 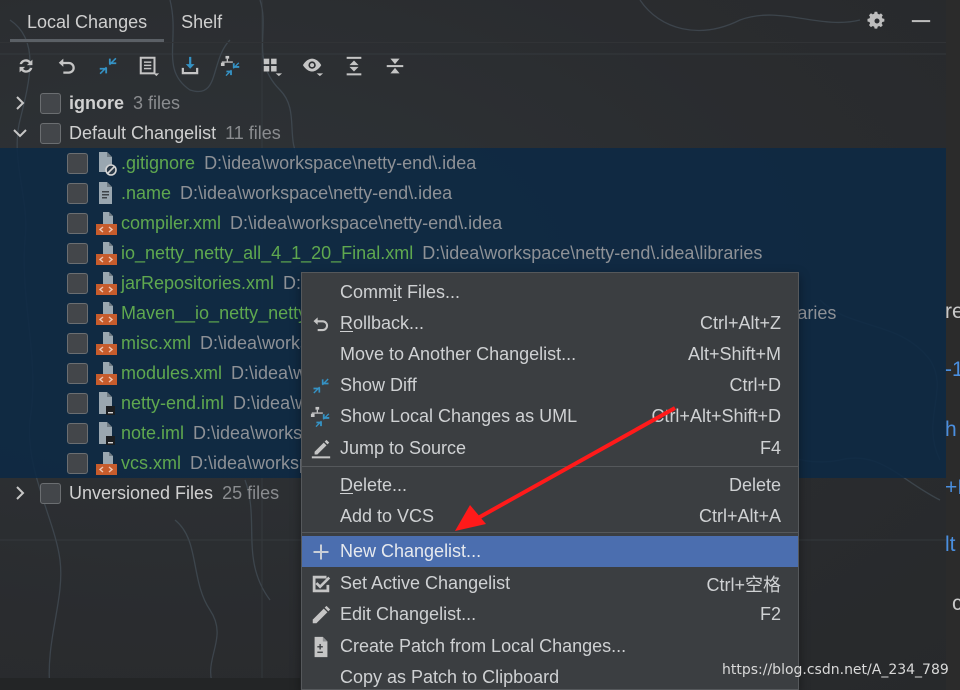 I want to click on editor-fragment: c, so click(x=956, y=603).